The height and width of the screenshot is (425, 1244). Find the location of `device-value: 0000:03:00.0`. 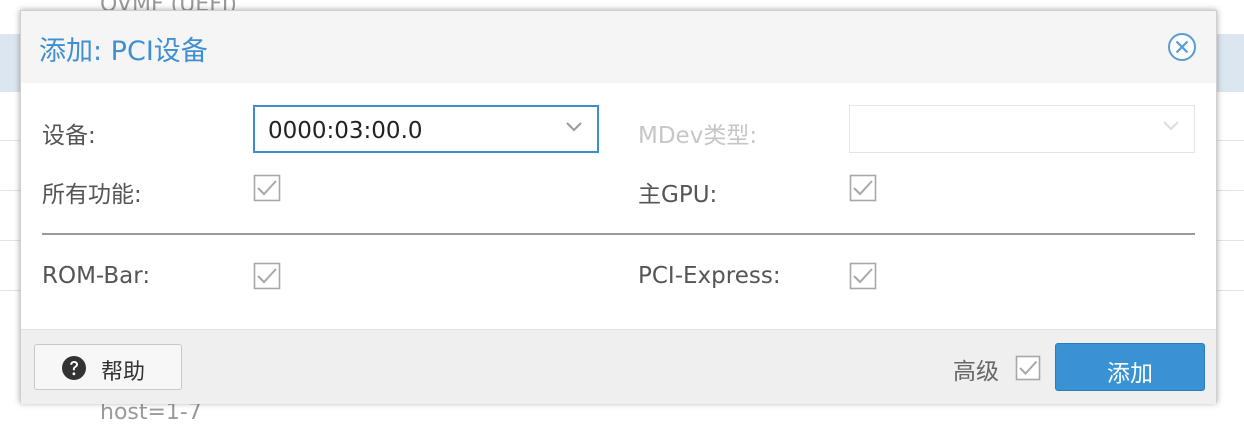

device-value: 0000:03:00.0 is located at coordinates (345, 131).